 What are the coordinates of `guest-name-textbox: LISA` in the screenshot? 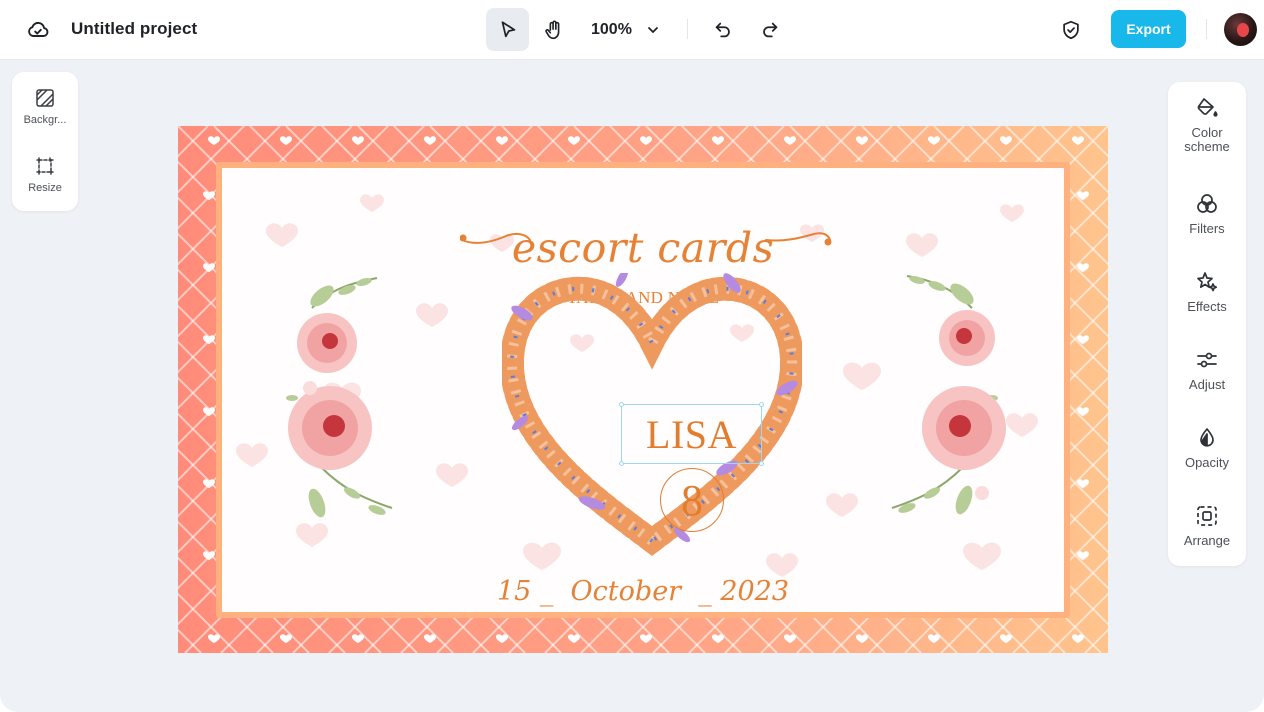 It's located at (691, 434).